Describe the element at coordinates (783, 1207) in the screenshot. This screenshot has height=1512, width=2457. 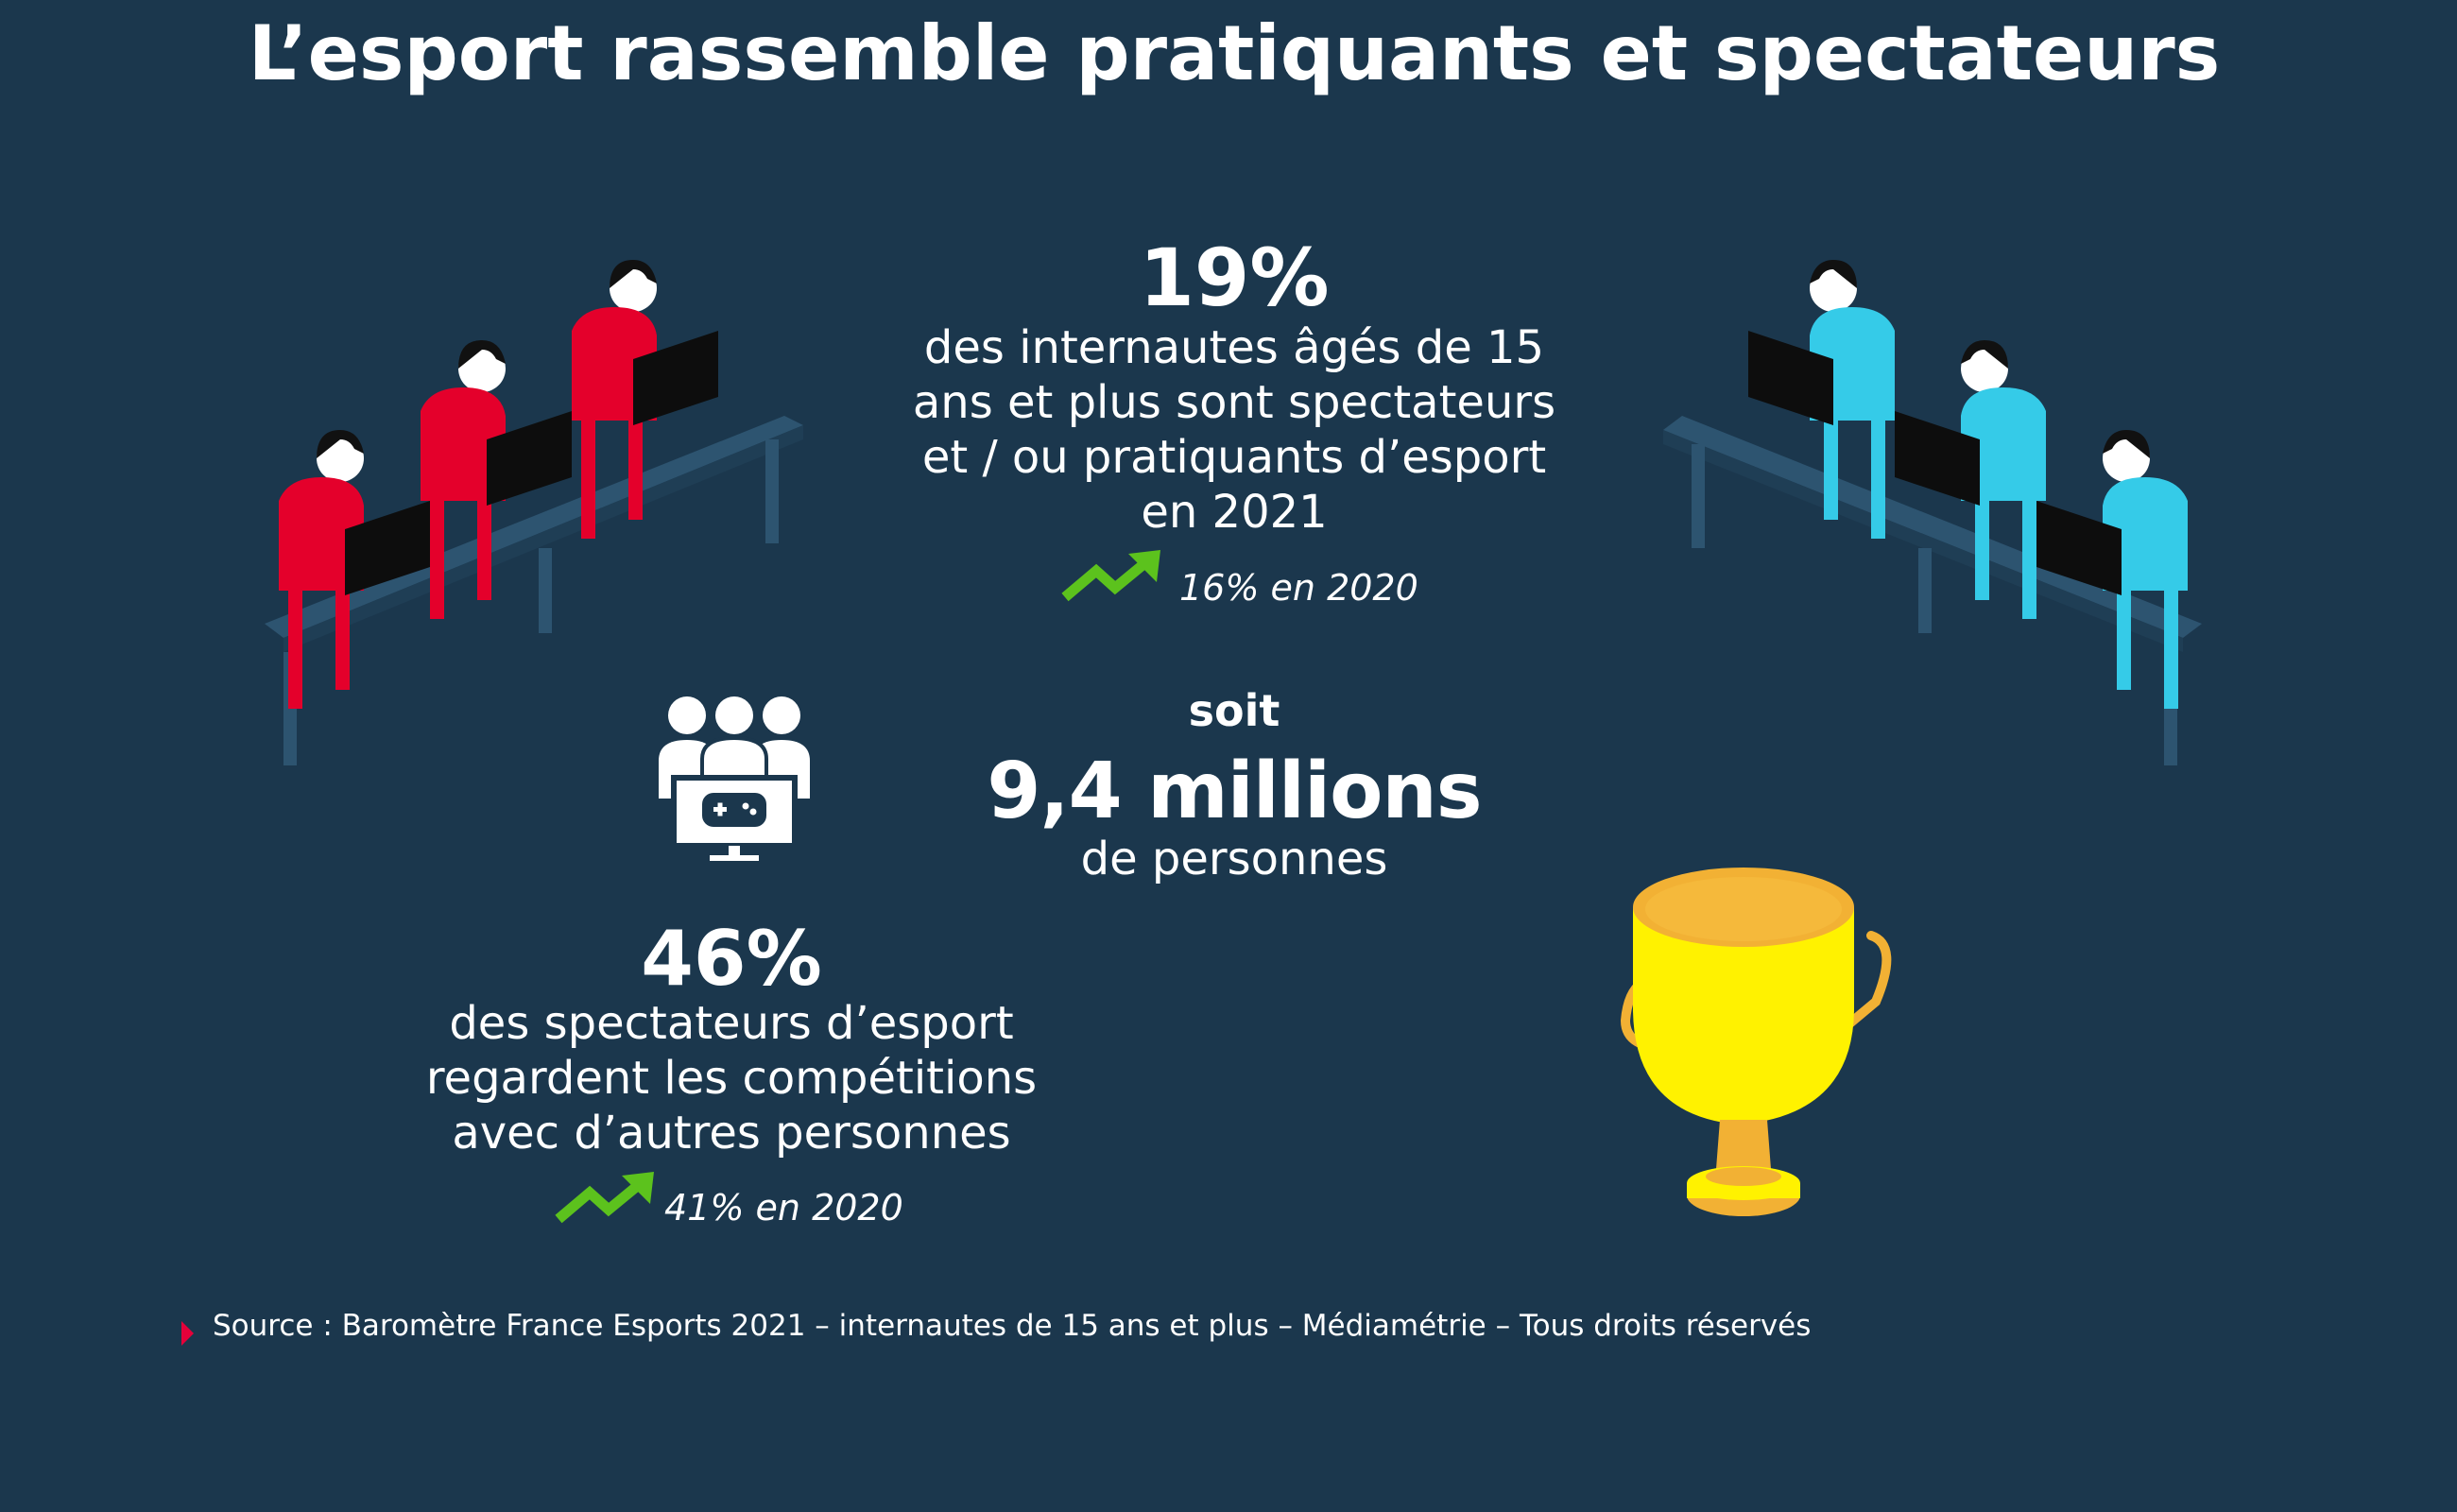
I see `stat-group-trend: 41% en 2020` at that location.